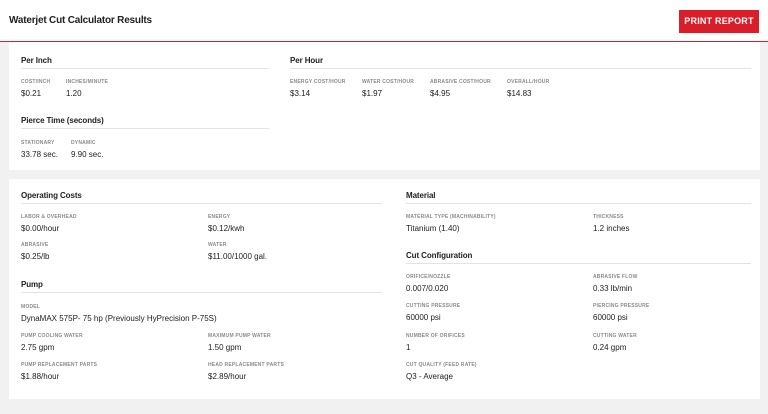 The image size is (768, 414). I want to click on material-type-label: MATERIAL TYPE (MACHINABILITY), so click(451, 217).